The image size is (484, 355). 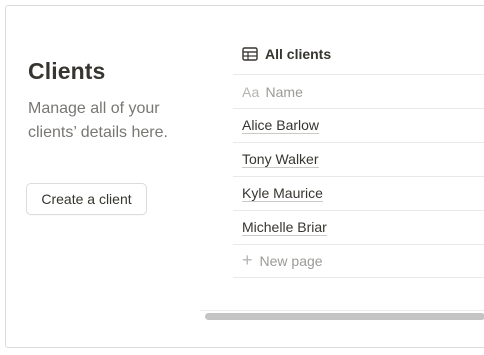 I want to click on client-name-cell: Michelle Briar, so click(x=284, y=227).